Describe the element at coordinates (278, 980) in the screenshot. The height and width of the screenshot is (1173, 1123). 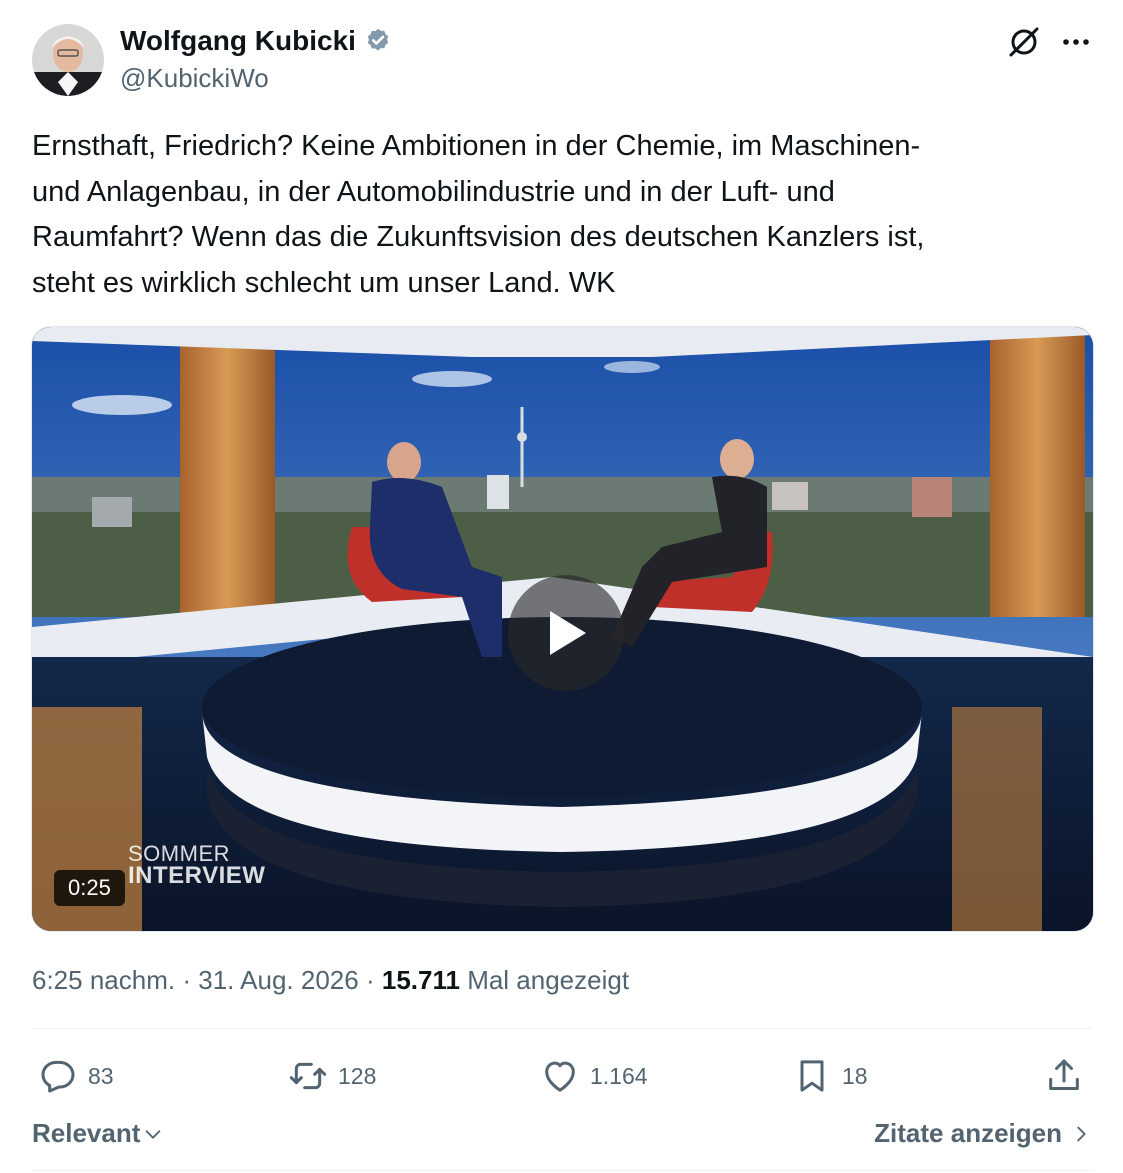
I see `tweet-date: 31. Aug. 2026` at that location.